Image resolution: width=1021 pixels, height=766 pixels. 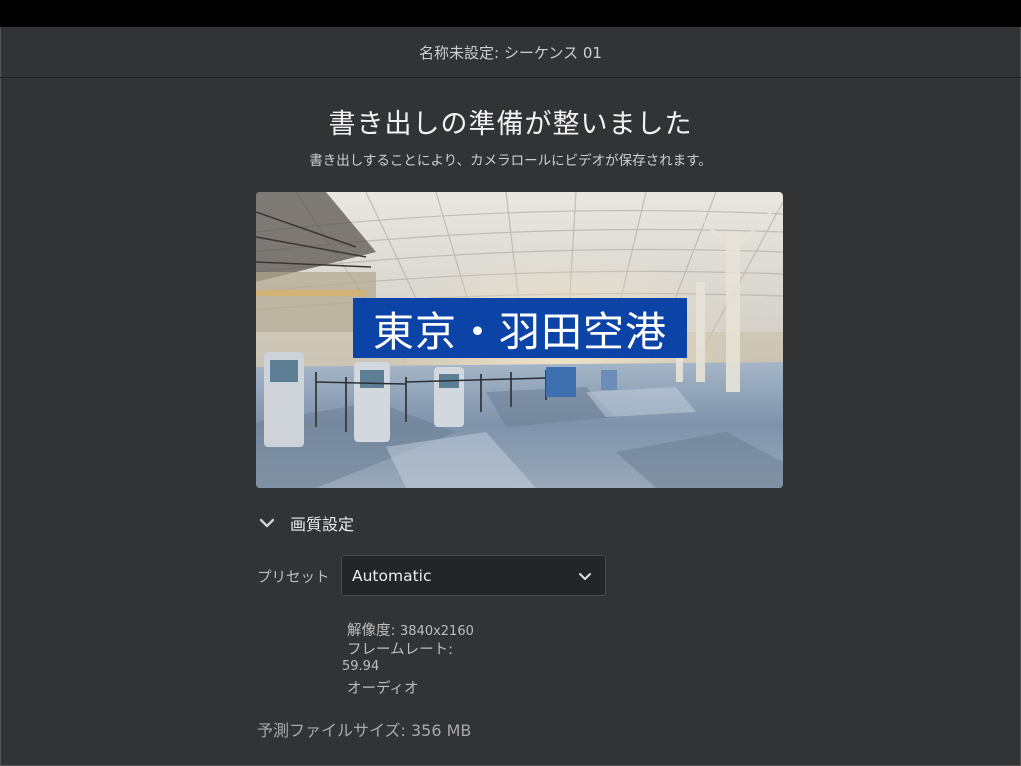 I want to click on framerate-value: 59.94, so click(x=361, y=666).